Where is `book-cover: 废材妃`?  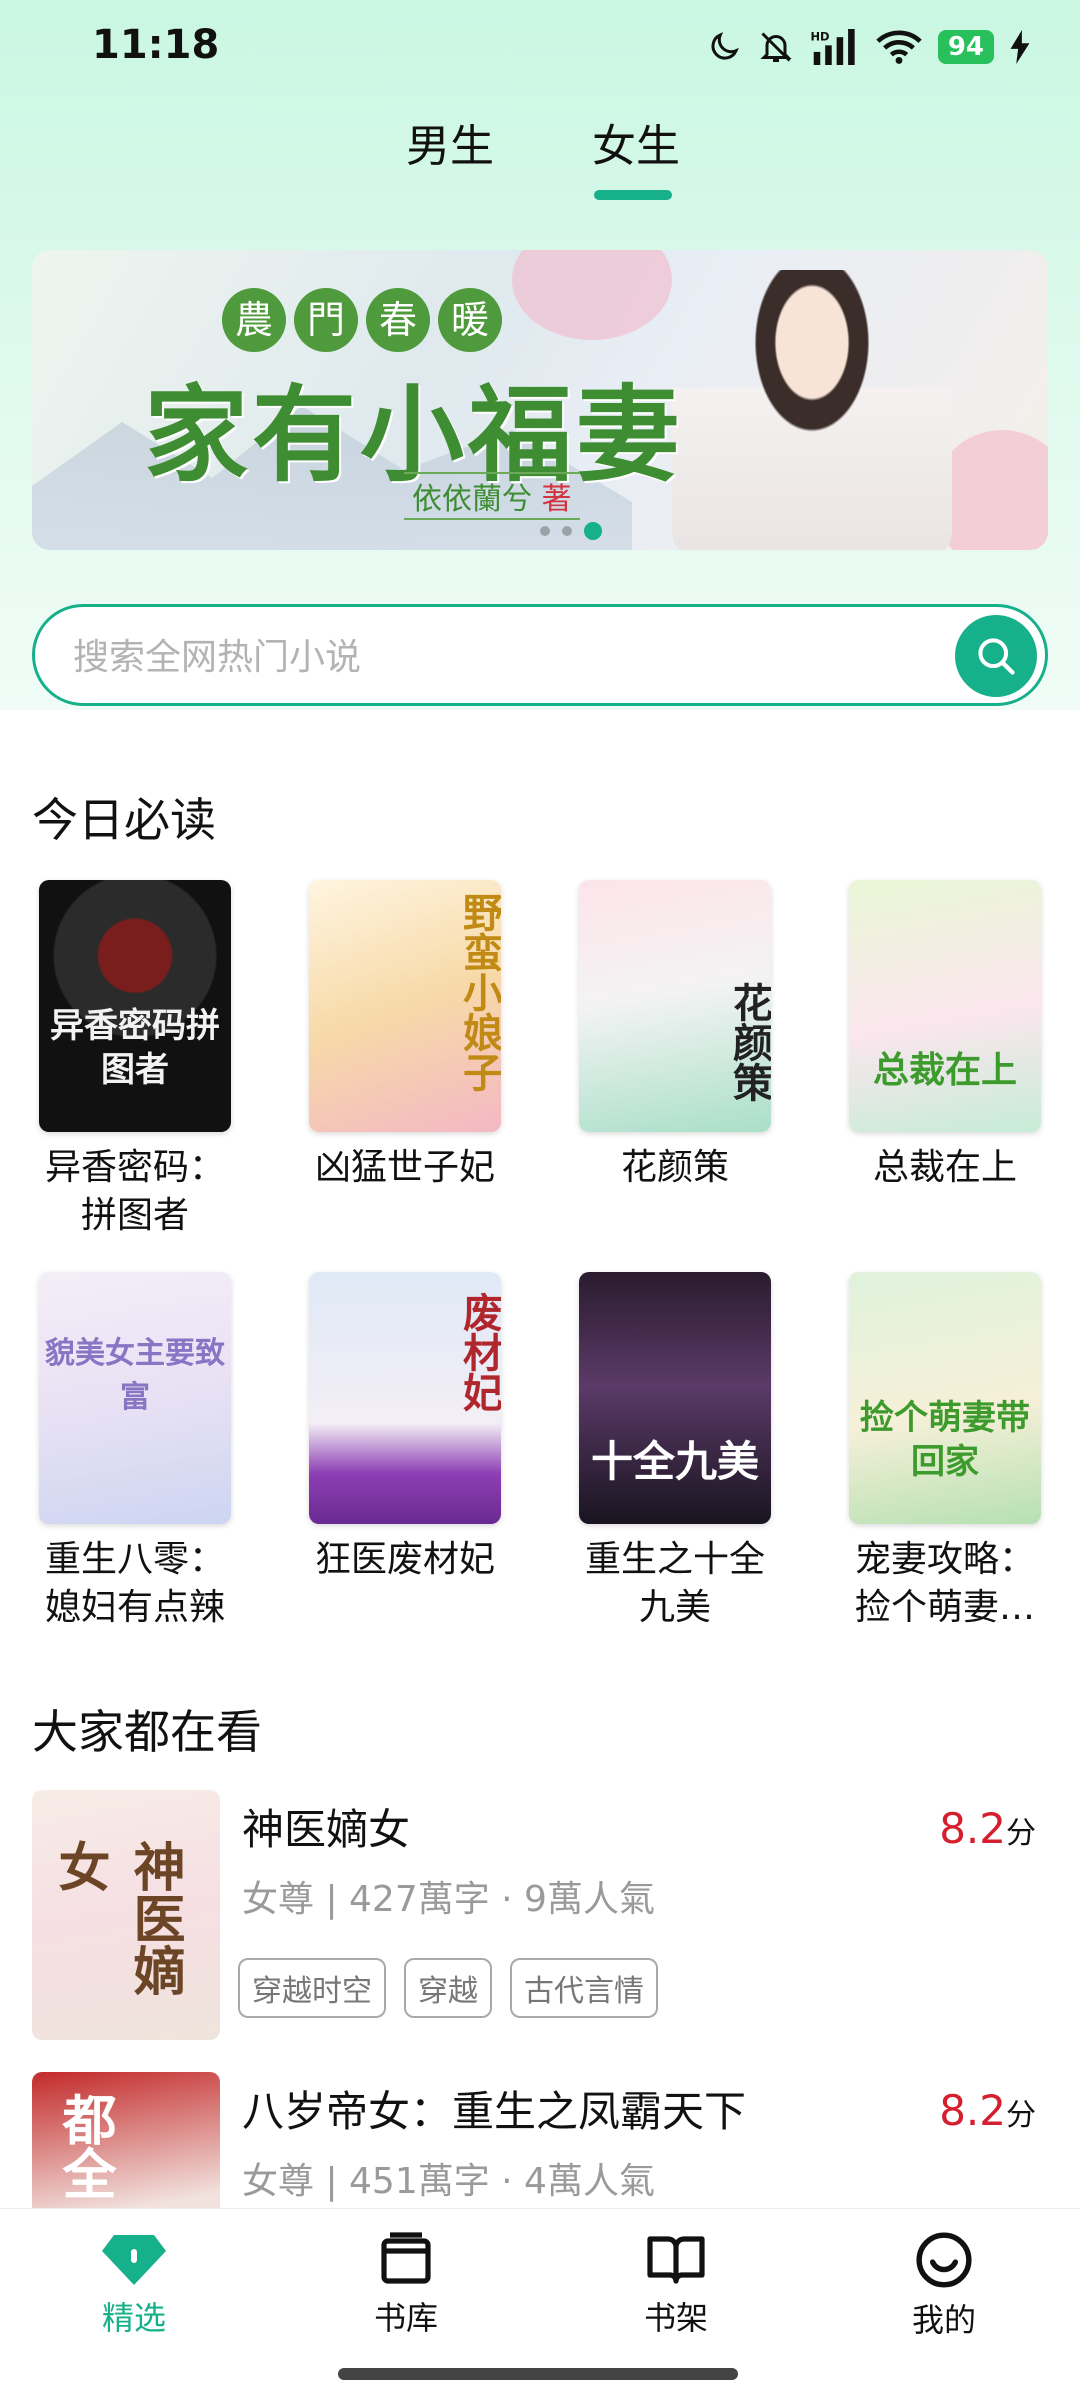
book-cover: 废材妃 is located at coordinates (405, 1398).